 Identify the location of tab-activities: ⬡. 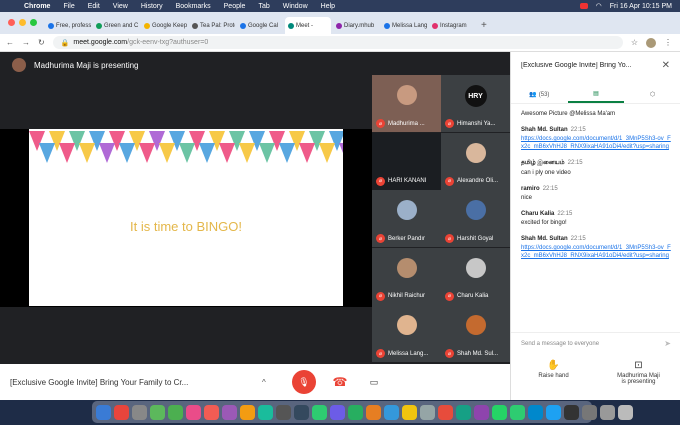
(652, 94).